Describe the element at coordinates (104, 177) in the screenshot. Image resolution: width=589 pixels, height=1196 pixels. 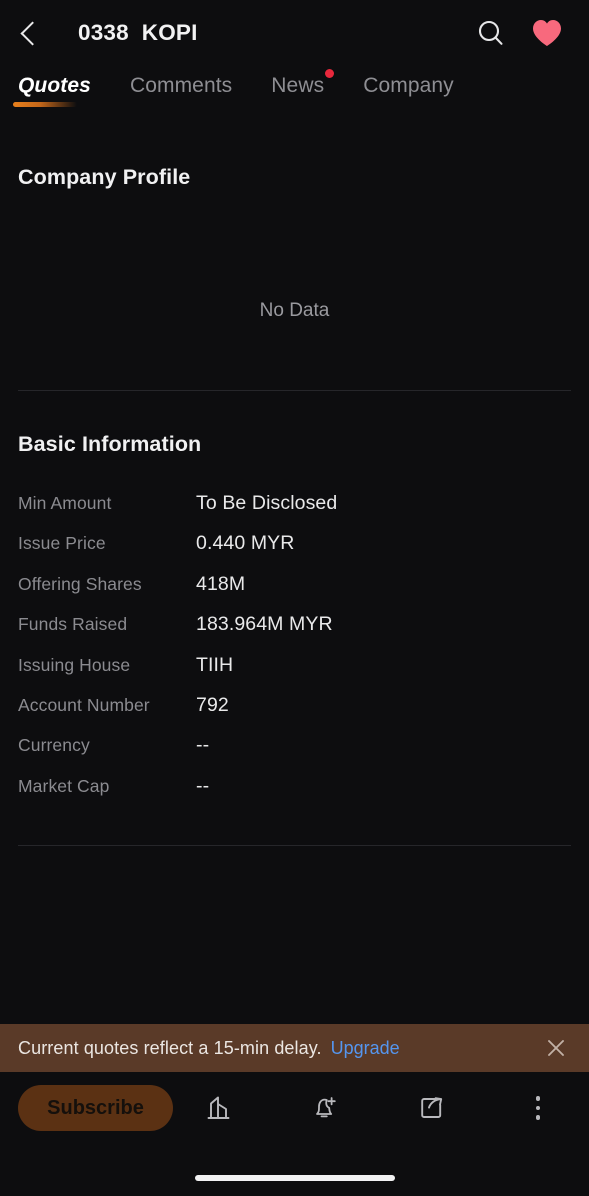
I see `company-profile-heading: Company Profile` at that location.